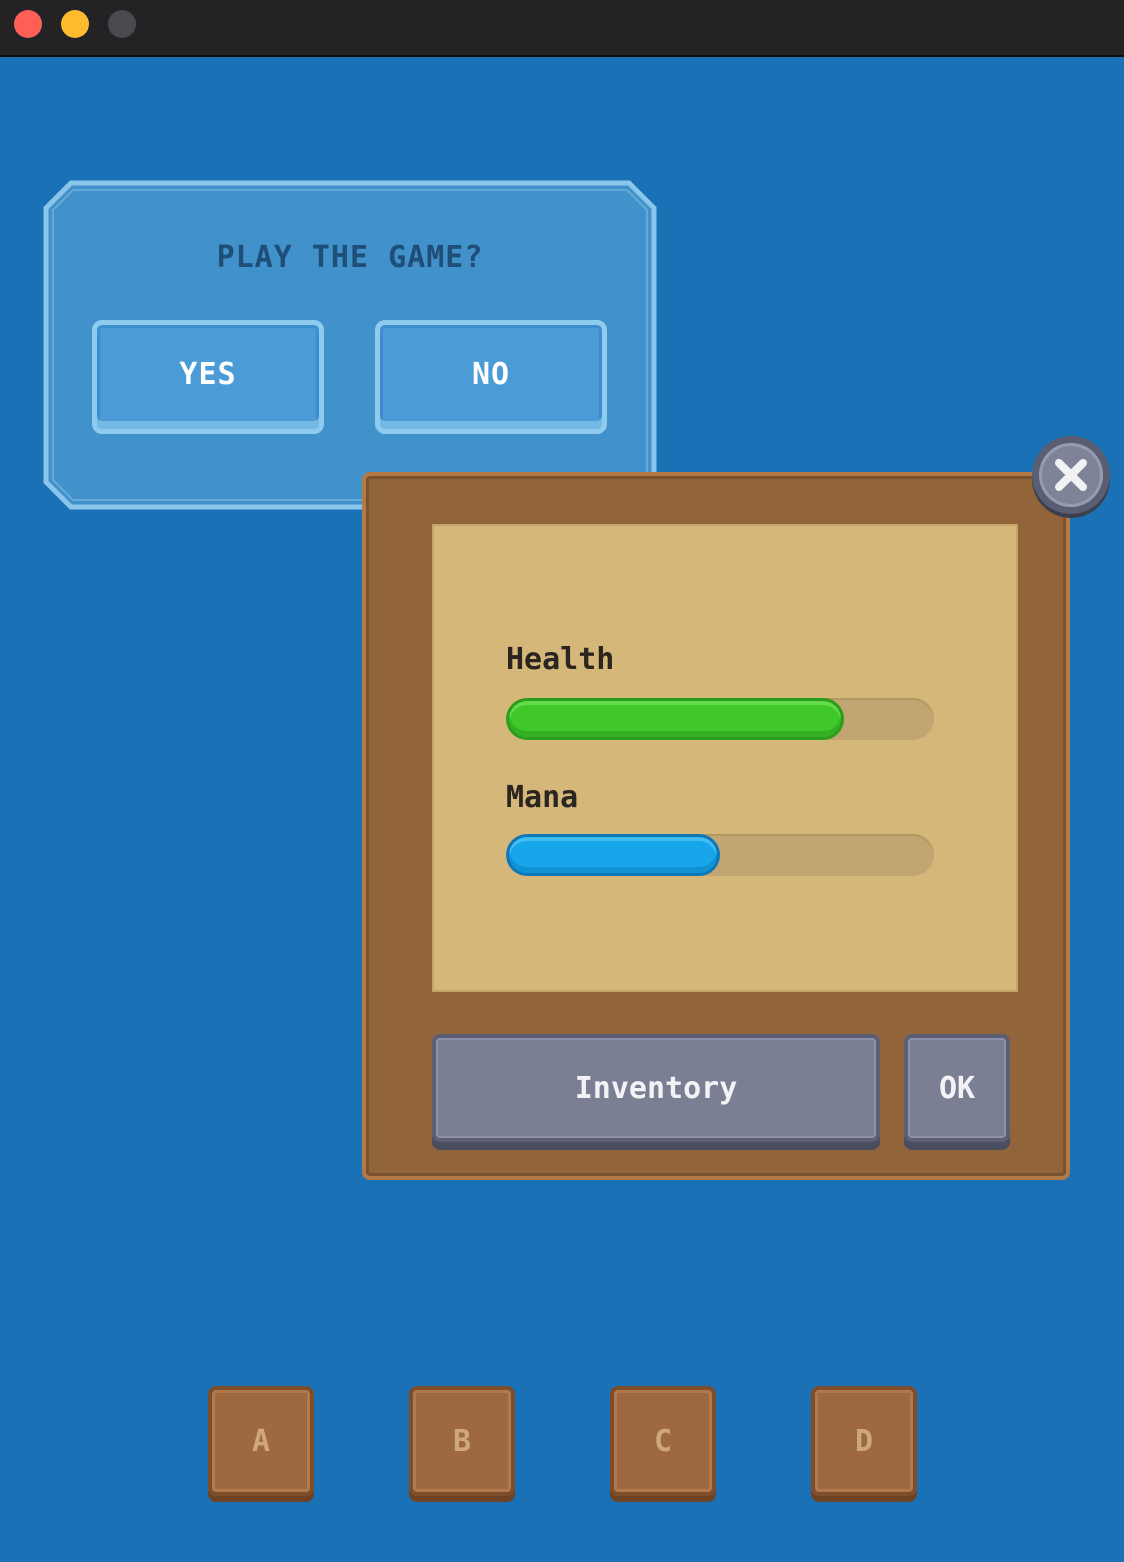  What do you see at coordinates (462, 1441) in the screenshot?
I see `tile-b-button: B` at bounding box center [462, 1441].